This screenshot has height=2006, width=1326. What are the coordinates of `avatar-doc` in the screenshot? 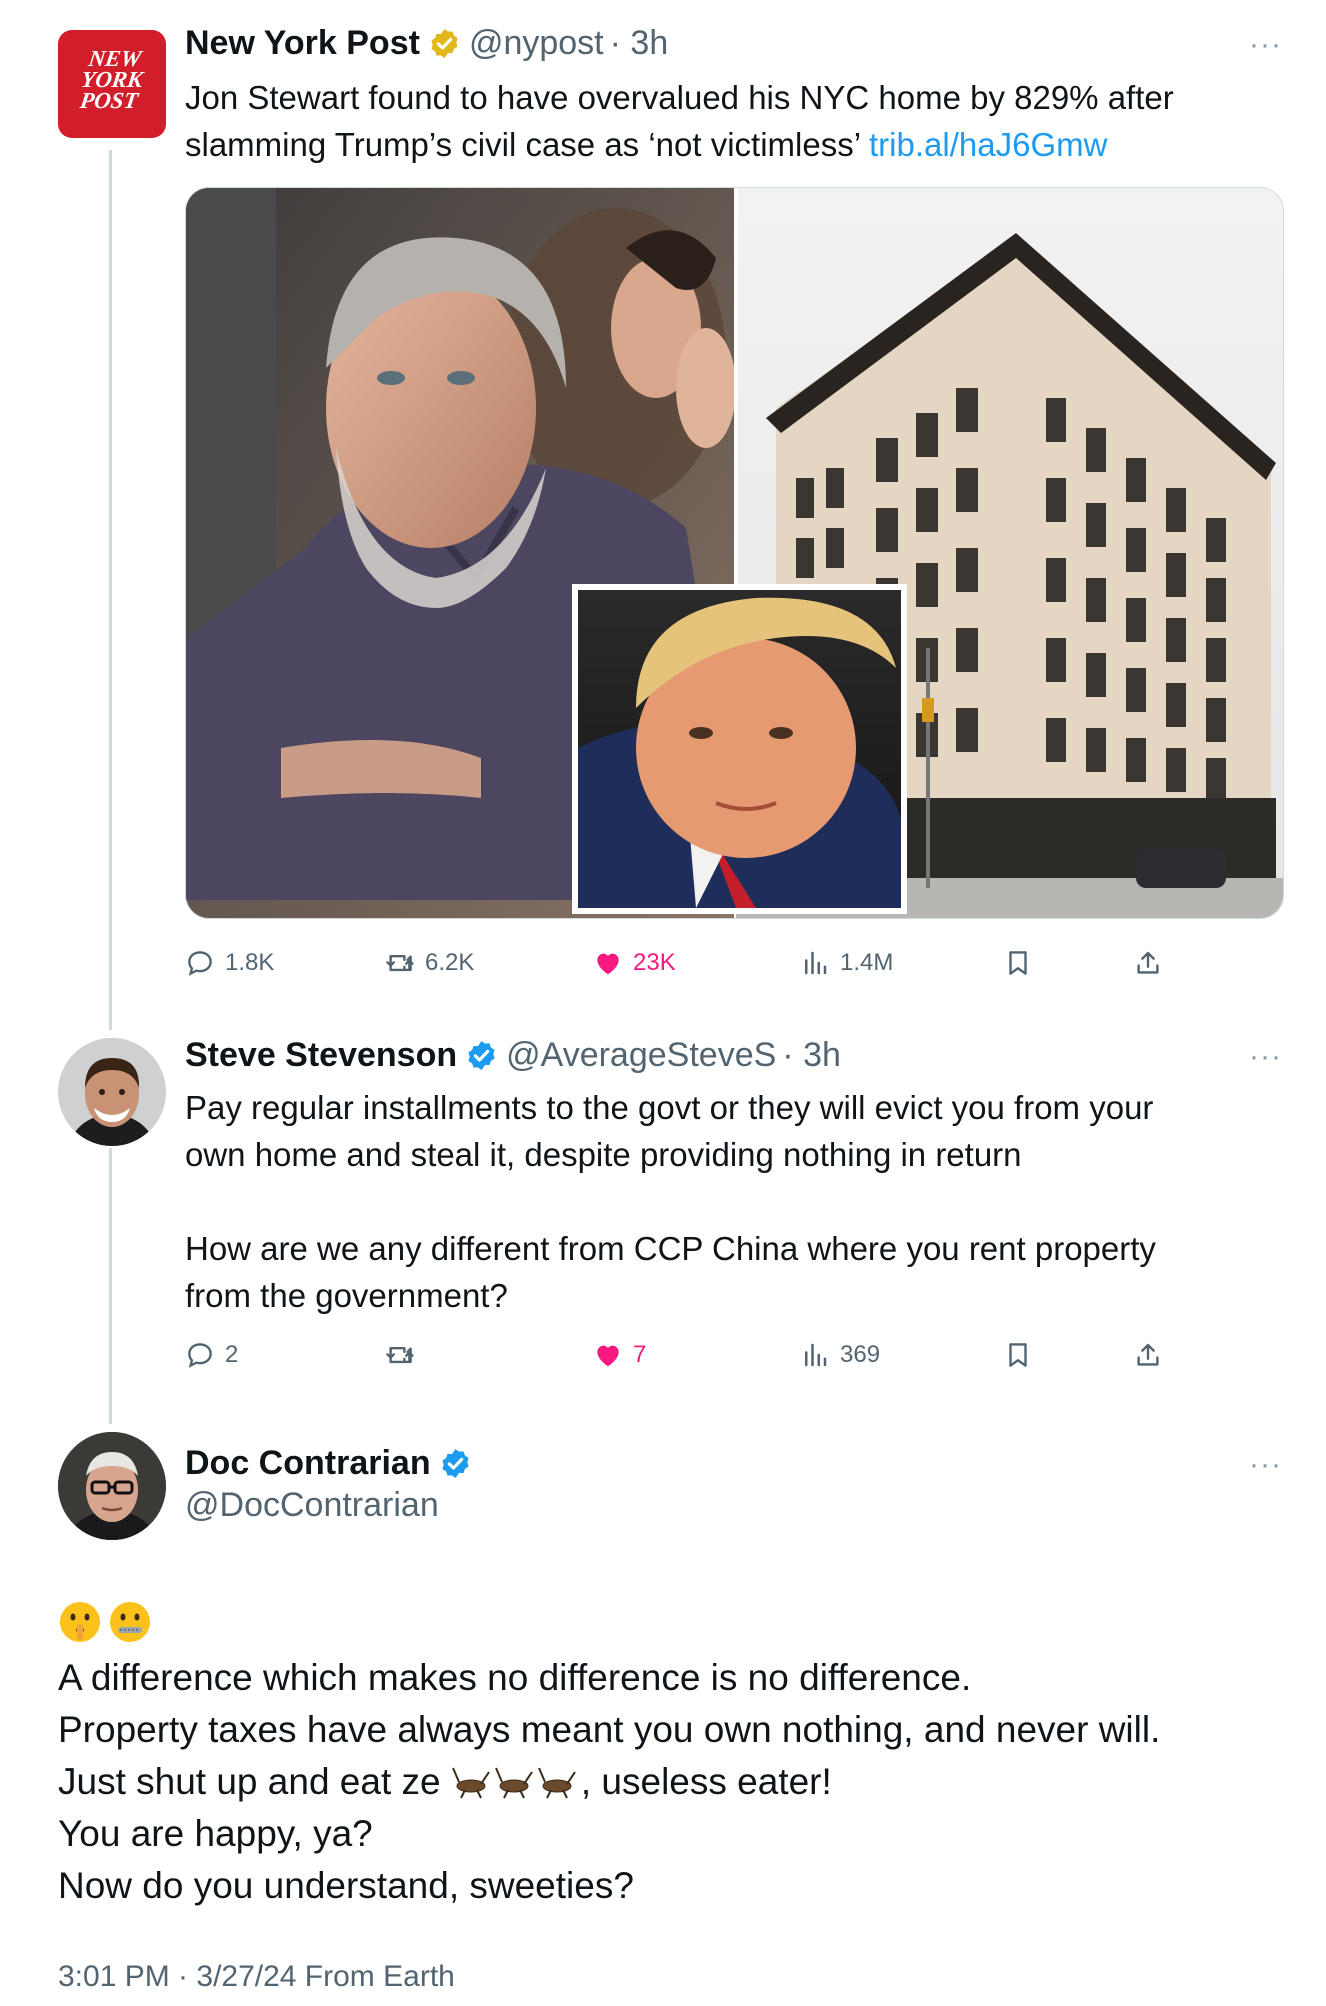 It's located at (112, 1486).